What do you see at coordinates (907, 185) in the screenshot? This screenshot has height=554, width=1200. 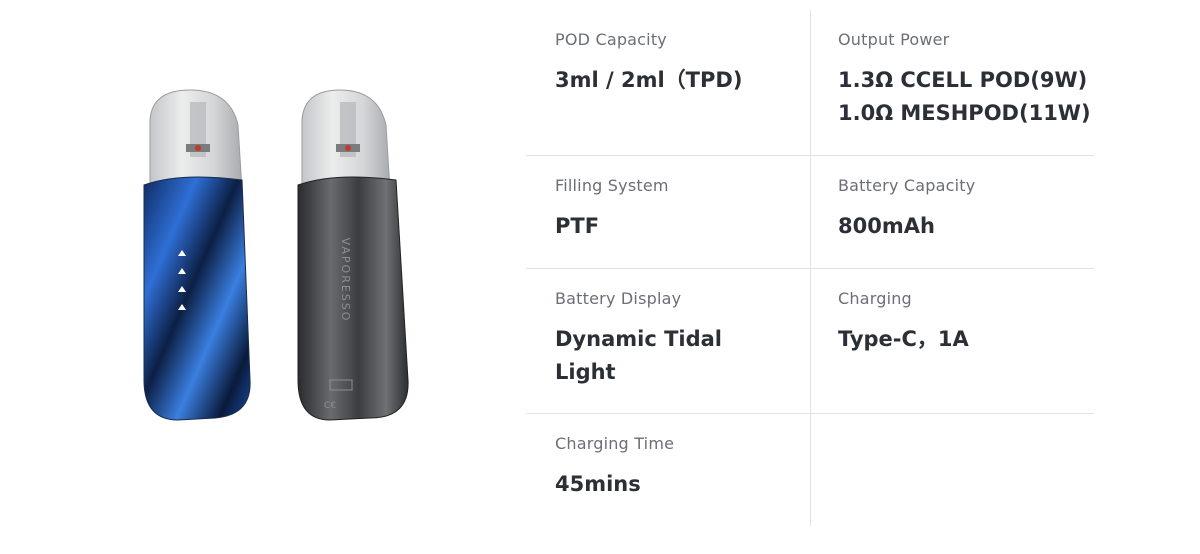 I see `spec-label: Battery Capacity` at bounding box center [907, 185].